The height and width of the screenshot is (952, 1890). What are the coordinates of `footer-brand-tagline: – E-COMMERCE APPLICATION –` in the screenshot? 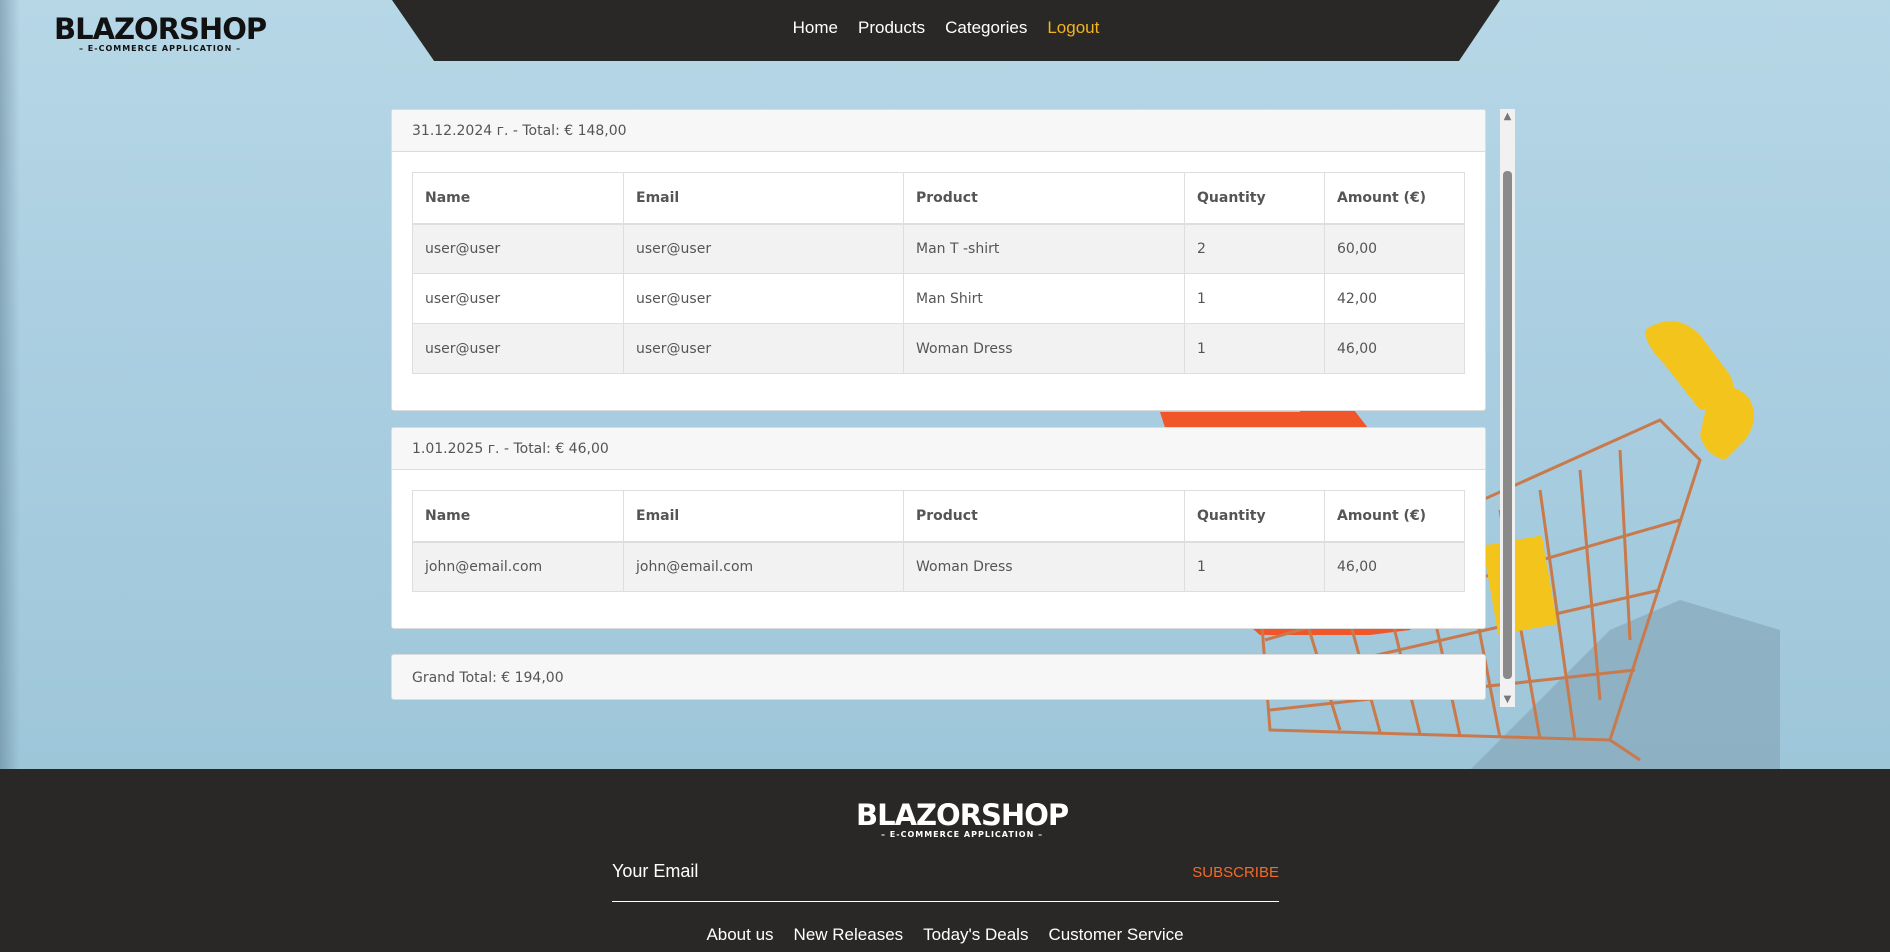 It's located at (962, 834).